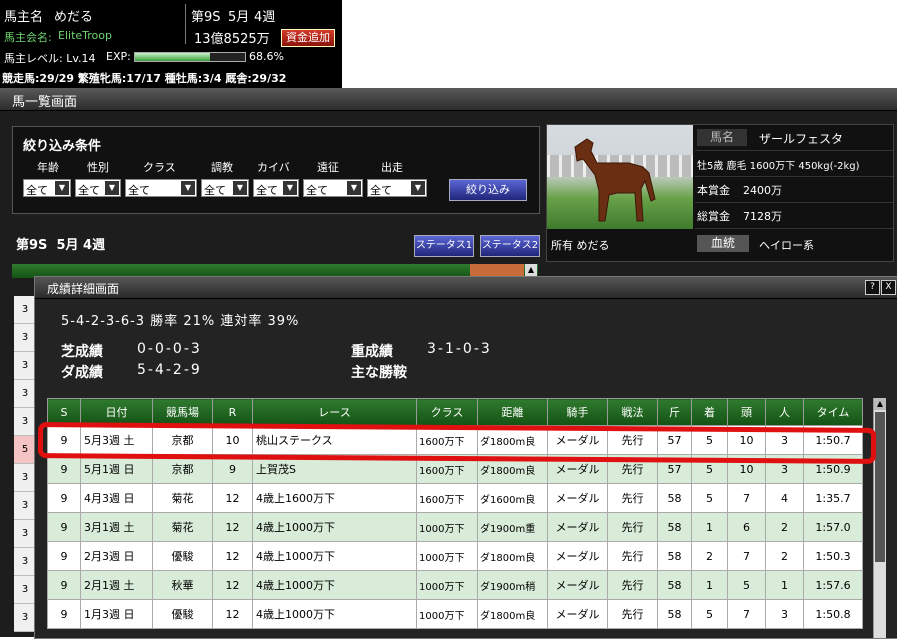 This screenshot has height=639, width=897. What do you see at coordinates (709, 412) in the screenshot?
I see `column-header-finish: 着` at bounding box center [709, 412].